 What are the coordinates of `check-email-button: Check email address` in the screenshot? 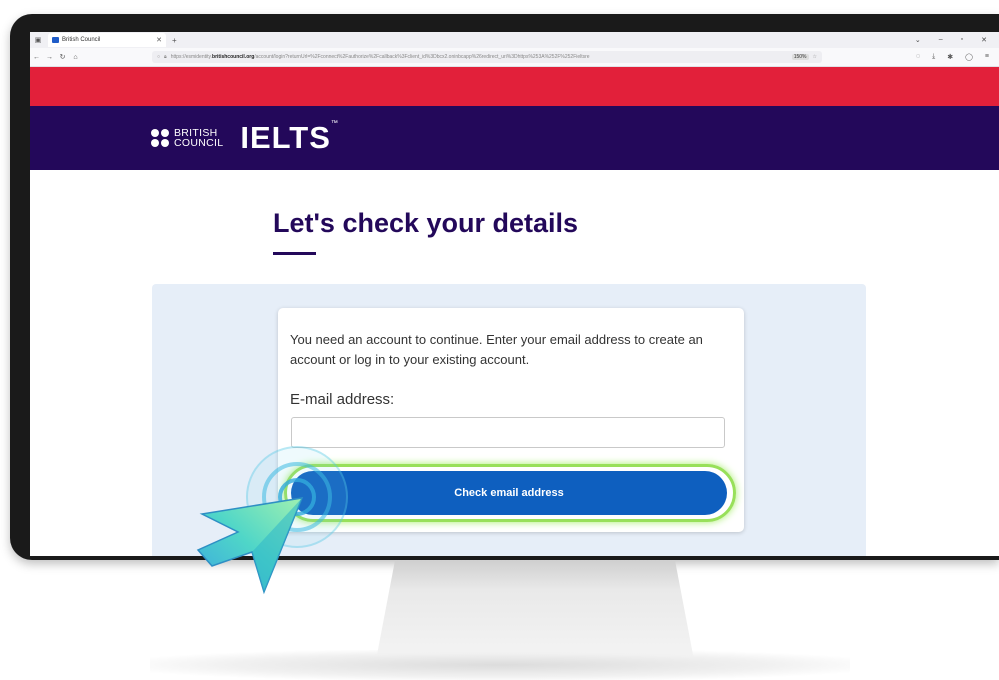 It's located at (509, 493).